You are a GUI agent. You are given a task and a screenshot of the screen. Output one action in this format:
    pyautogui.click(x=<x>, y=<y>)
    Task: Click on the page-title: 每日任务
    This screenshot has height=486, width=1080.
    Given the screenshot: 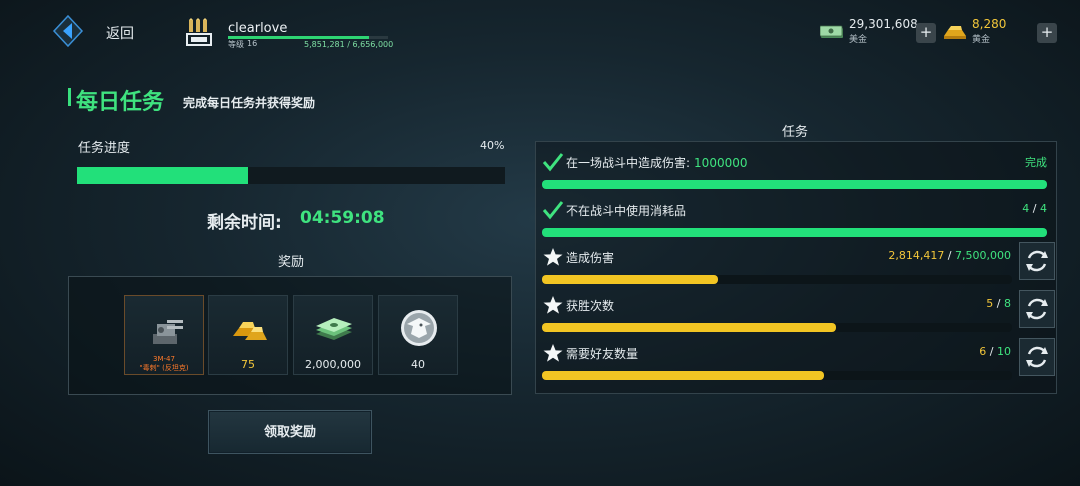 What is the action you would take?
    pyautogui.click(x=120, y=102)
    